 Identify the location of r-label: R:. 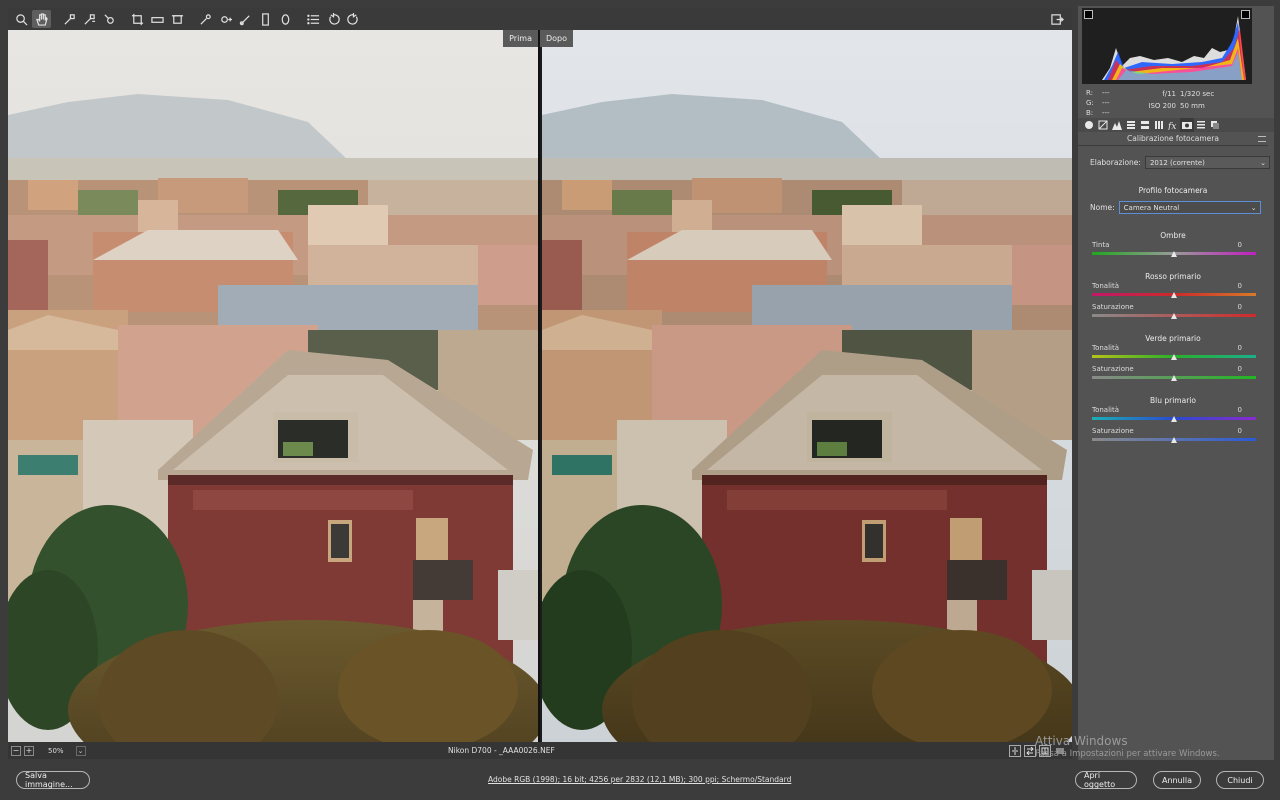
(1090, 93).